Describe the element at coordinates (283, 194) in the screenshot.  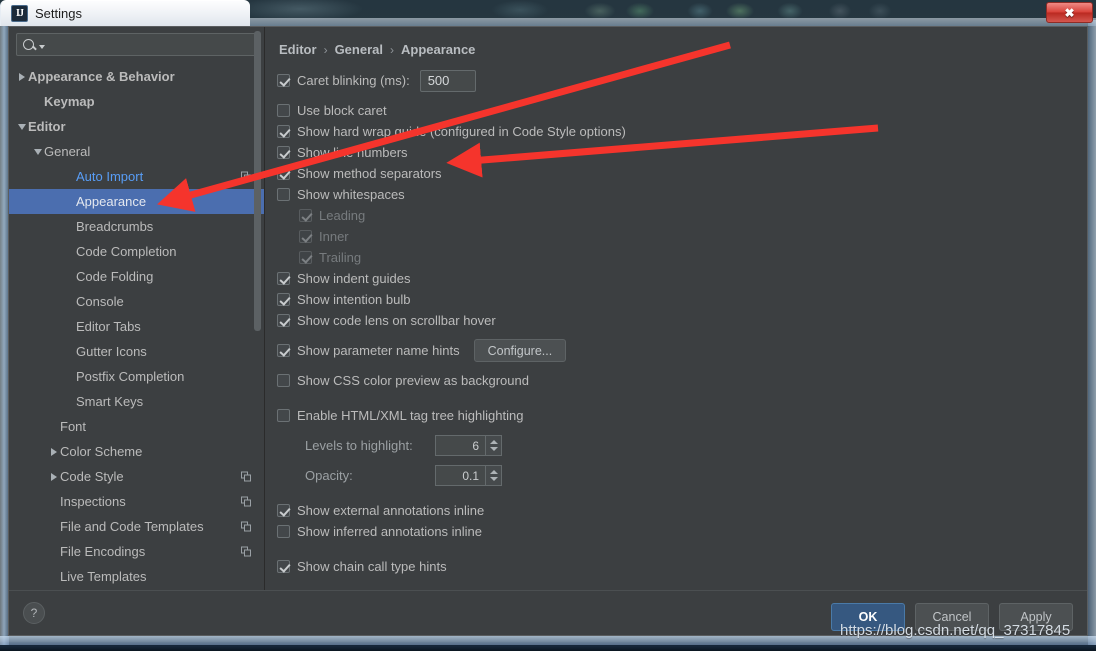
I see `show-whitespaces-checkbox` at that location.